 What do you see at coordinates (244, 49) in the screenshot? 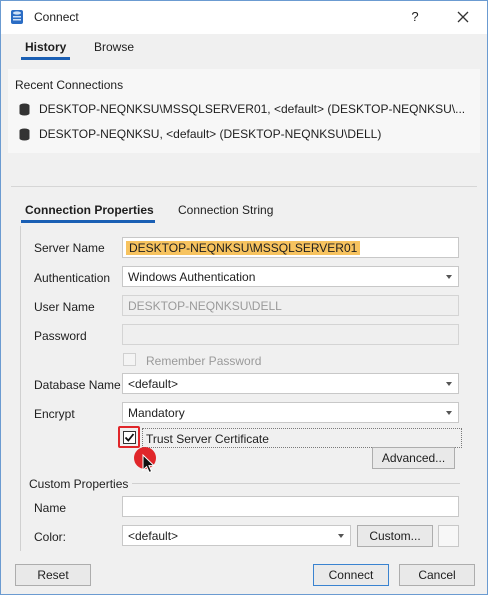
I see `top-tab-bar: History Browse` at bounding box center [244, 49].